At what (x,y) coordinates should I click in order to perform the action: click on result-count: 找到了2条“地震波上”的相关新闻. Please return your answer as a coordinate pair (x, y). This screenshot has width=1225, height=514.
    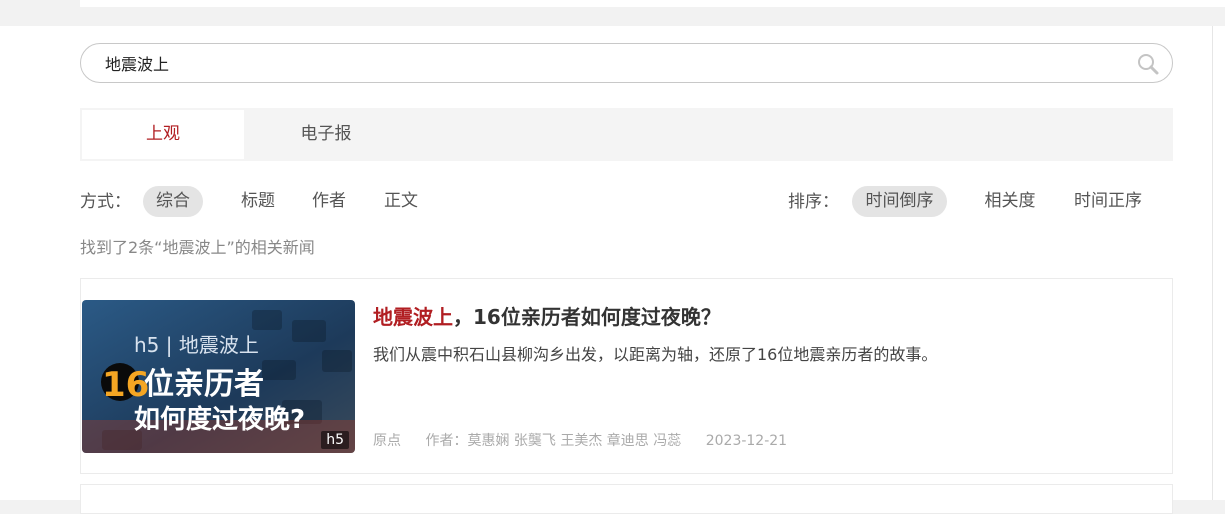
    Looking at the image, I should click on (197, 247).